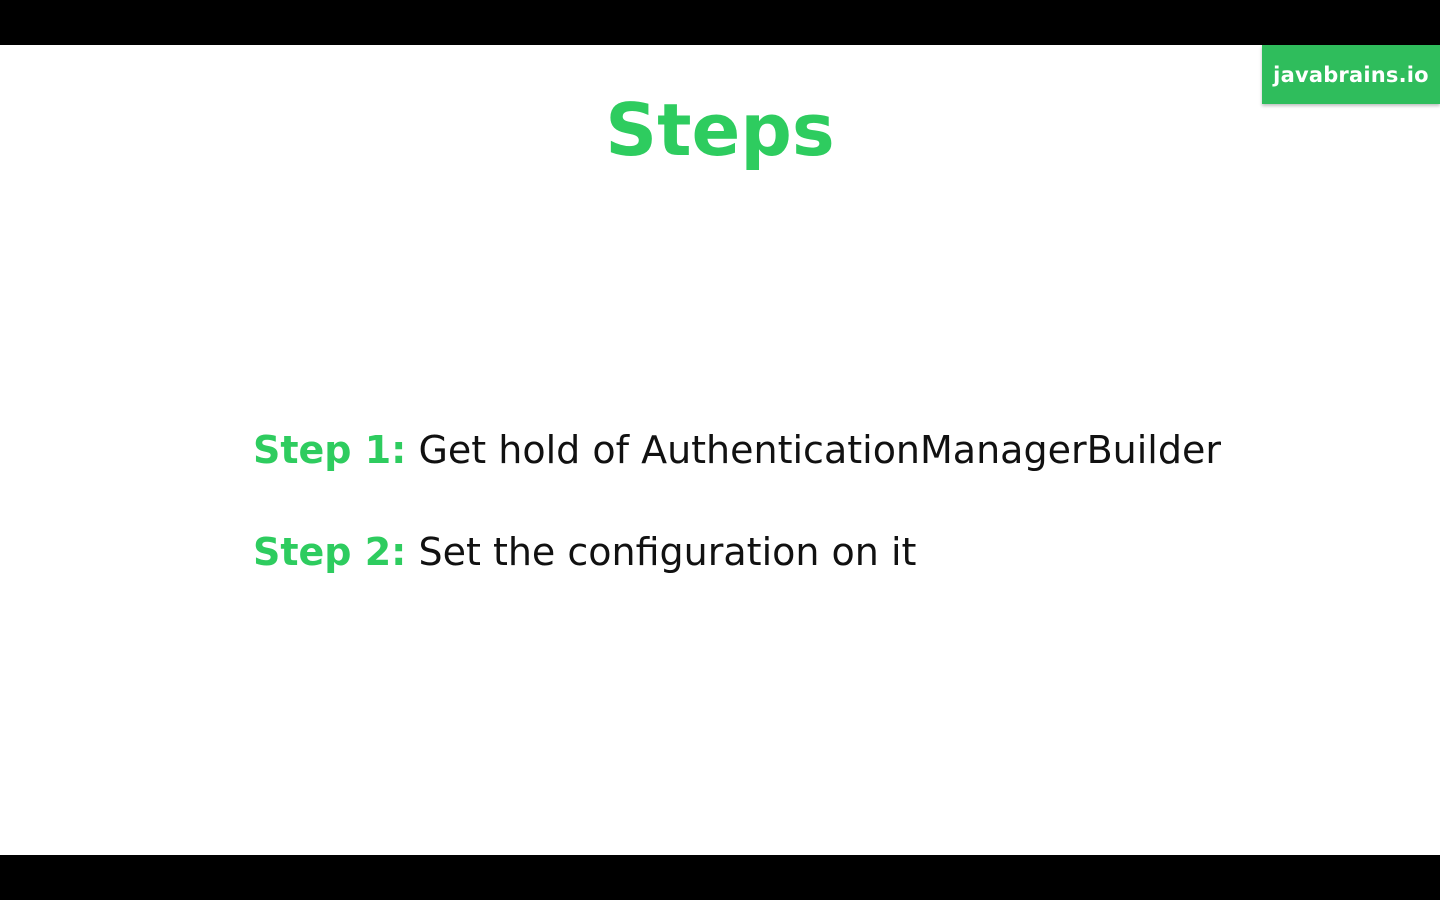  What do you see at coordinates (720, 130) in the screenshot?
I see `slide-title: Steps` at bounding box center [720, 130].